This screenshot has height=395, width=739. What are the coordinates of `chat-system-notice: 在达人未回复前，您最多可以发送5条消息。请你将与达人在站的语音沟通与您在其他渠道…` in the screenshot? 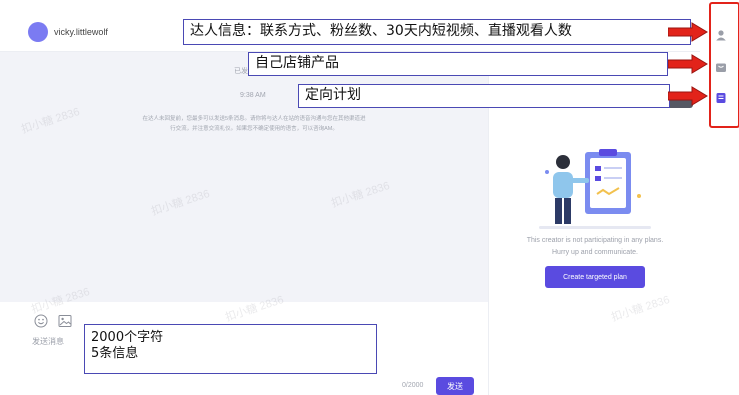 It's located at (254, 124).